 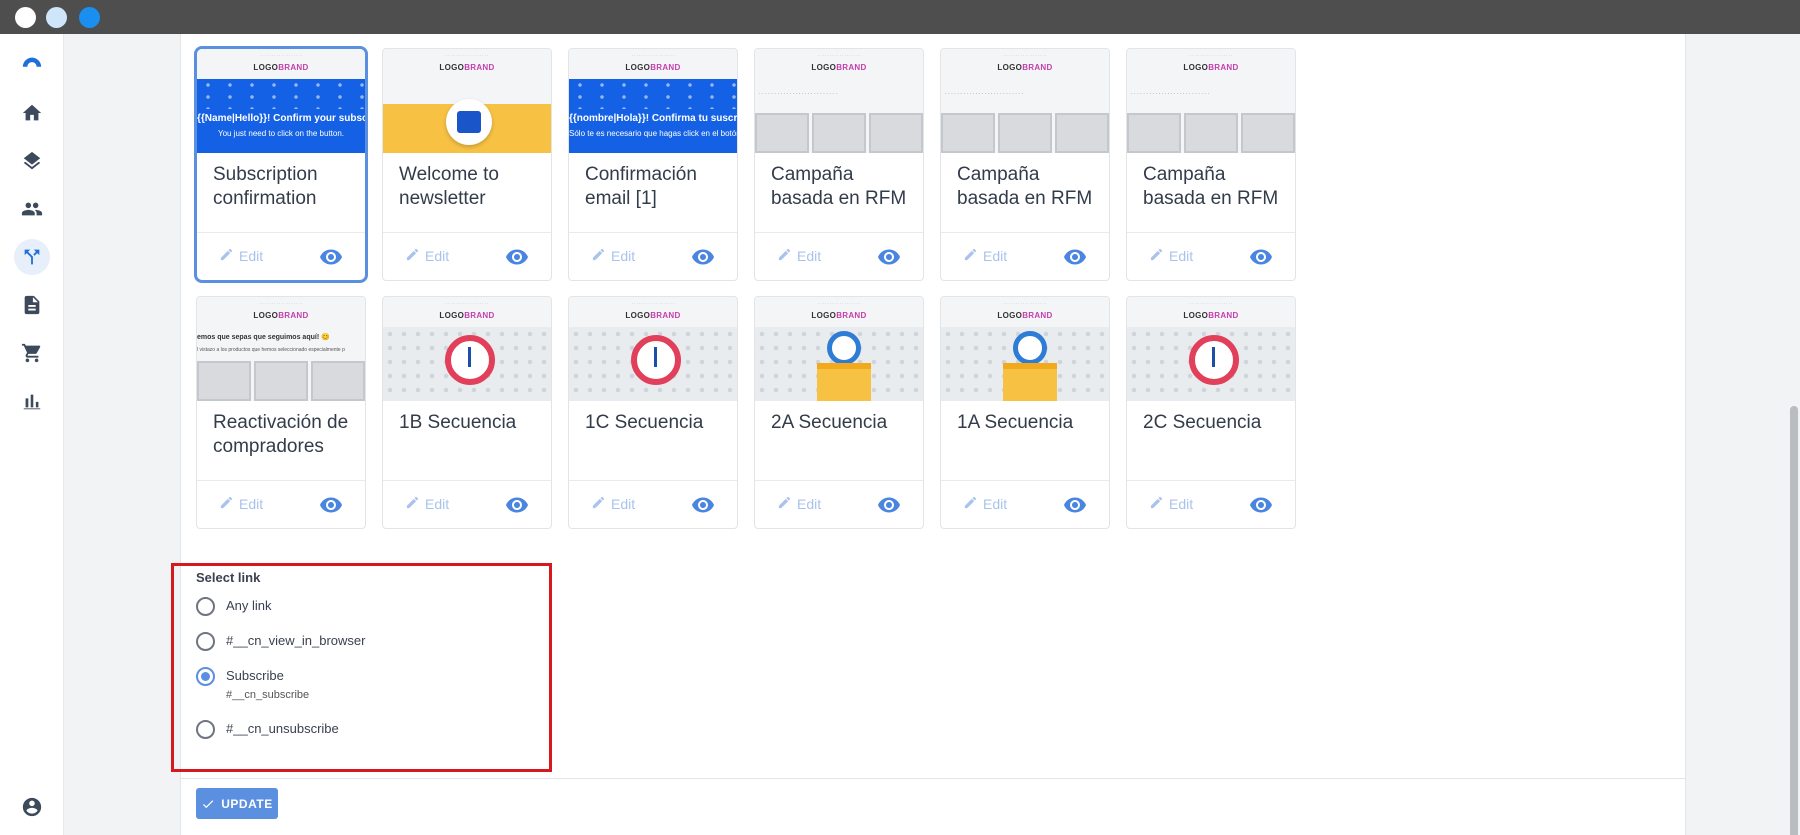 I want to click on scrollbar, so click(x=1794, y=434).